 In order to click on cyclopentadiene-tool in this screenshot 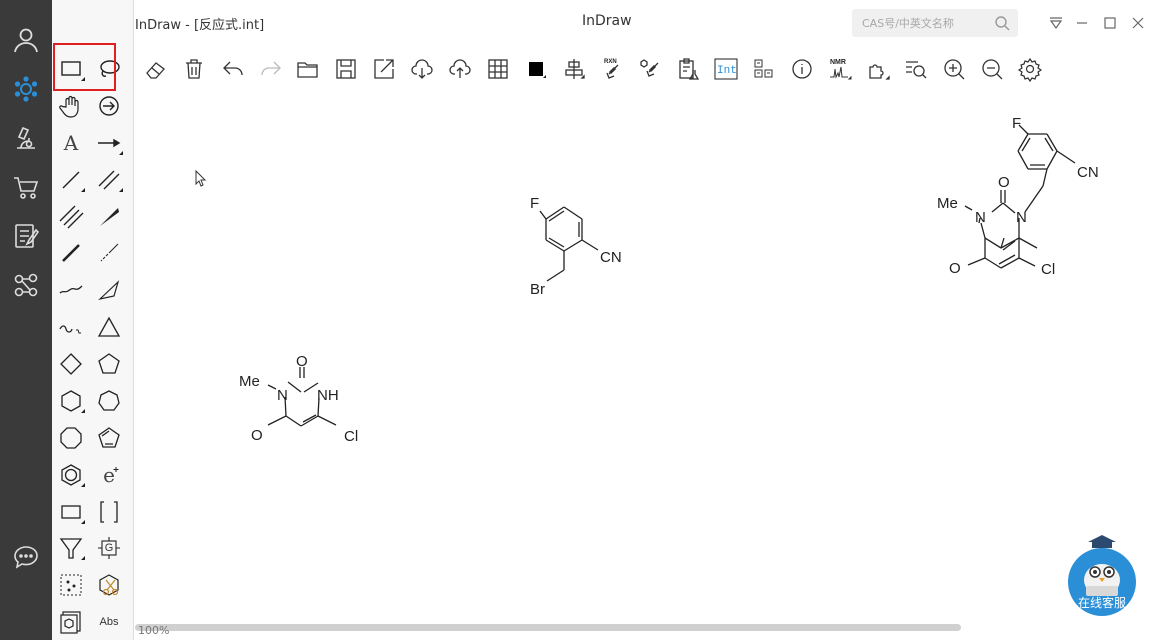, I will do `click(109, 438)`.